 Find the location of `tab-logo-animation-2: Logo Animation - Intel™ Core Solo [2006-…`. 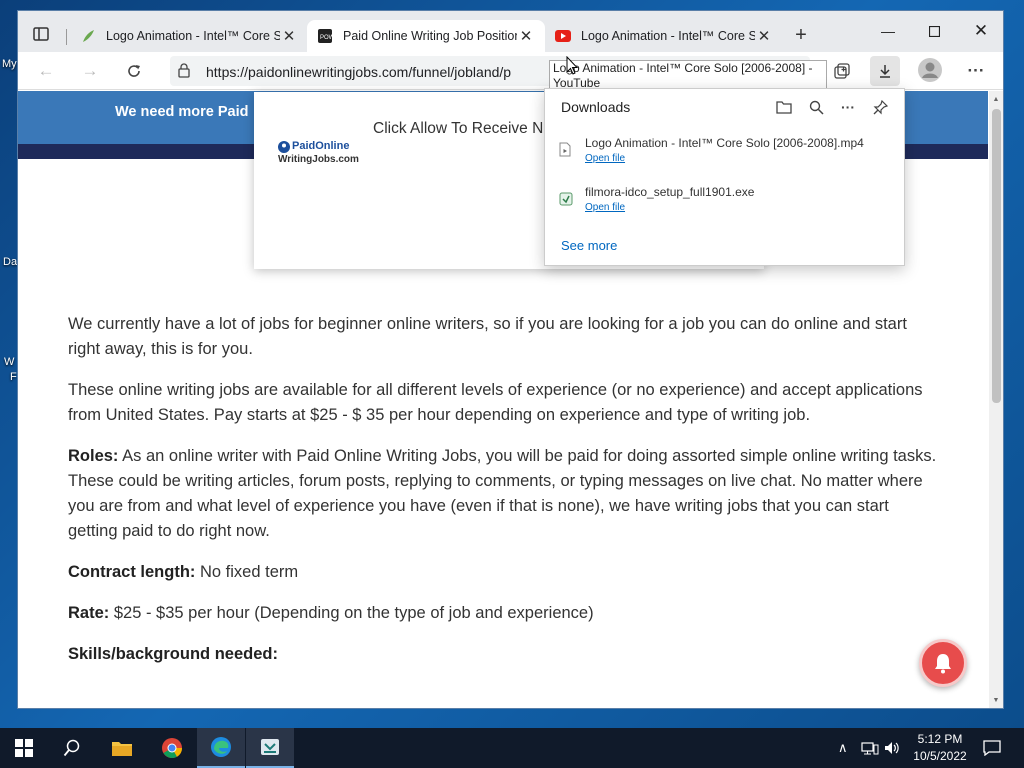

tab-logo-animation-2: Logo Animation - Intel™ Core Solo [2006-… is located at coordinates (664, 36).